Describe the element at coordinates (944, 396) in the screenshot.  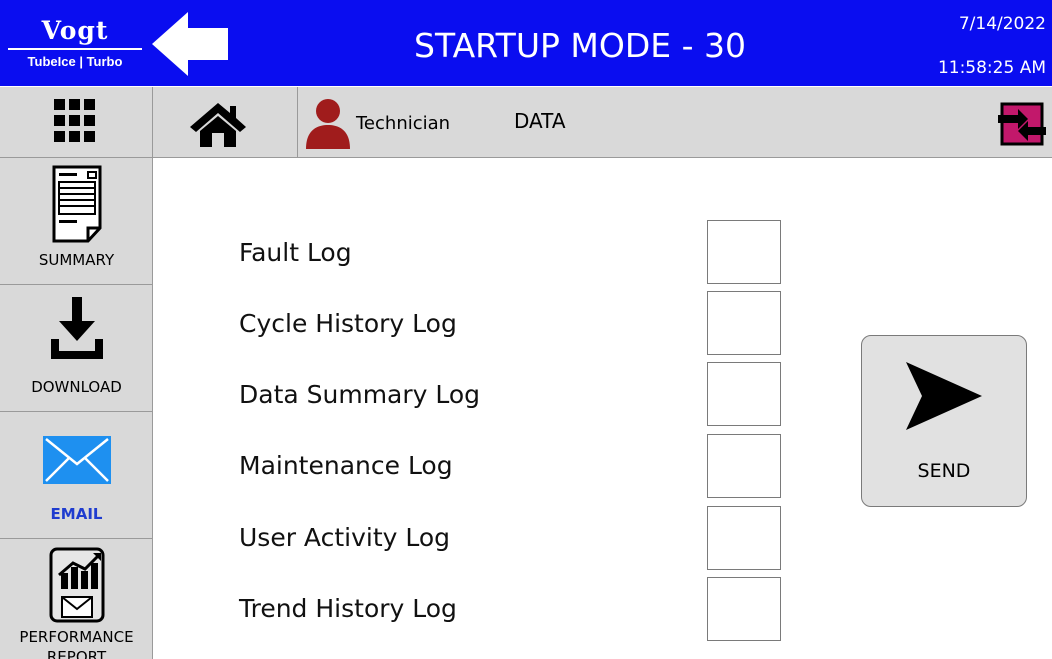
I see `send-arrow-icon` at that location.